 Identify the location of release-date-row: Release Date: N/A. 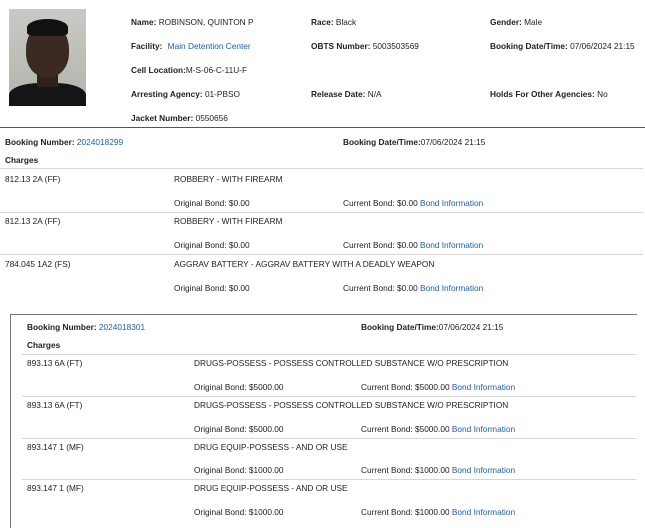
(346, 94).